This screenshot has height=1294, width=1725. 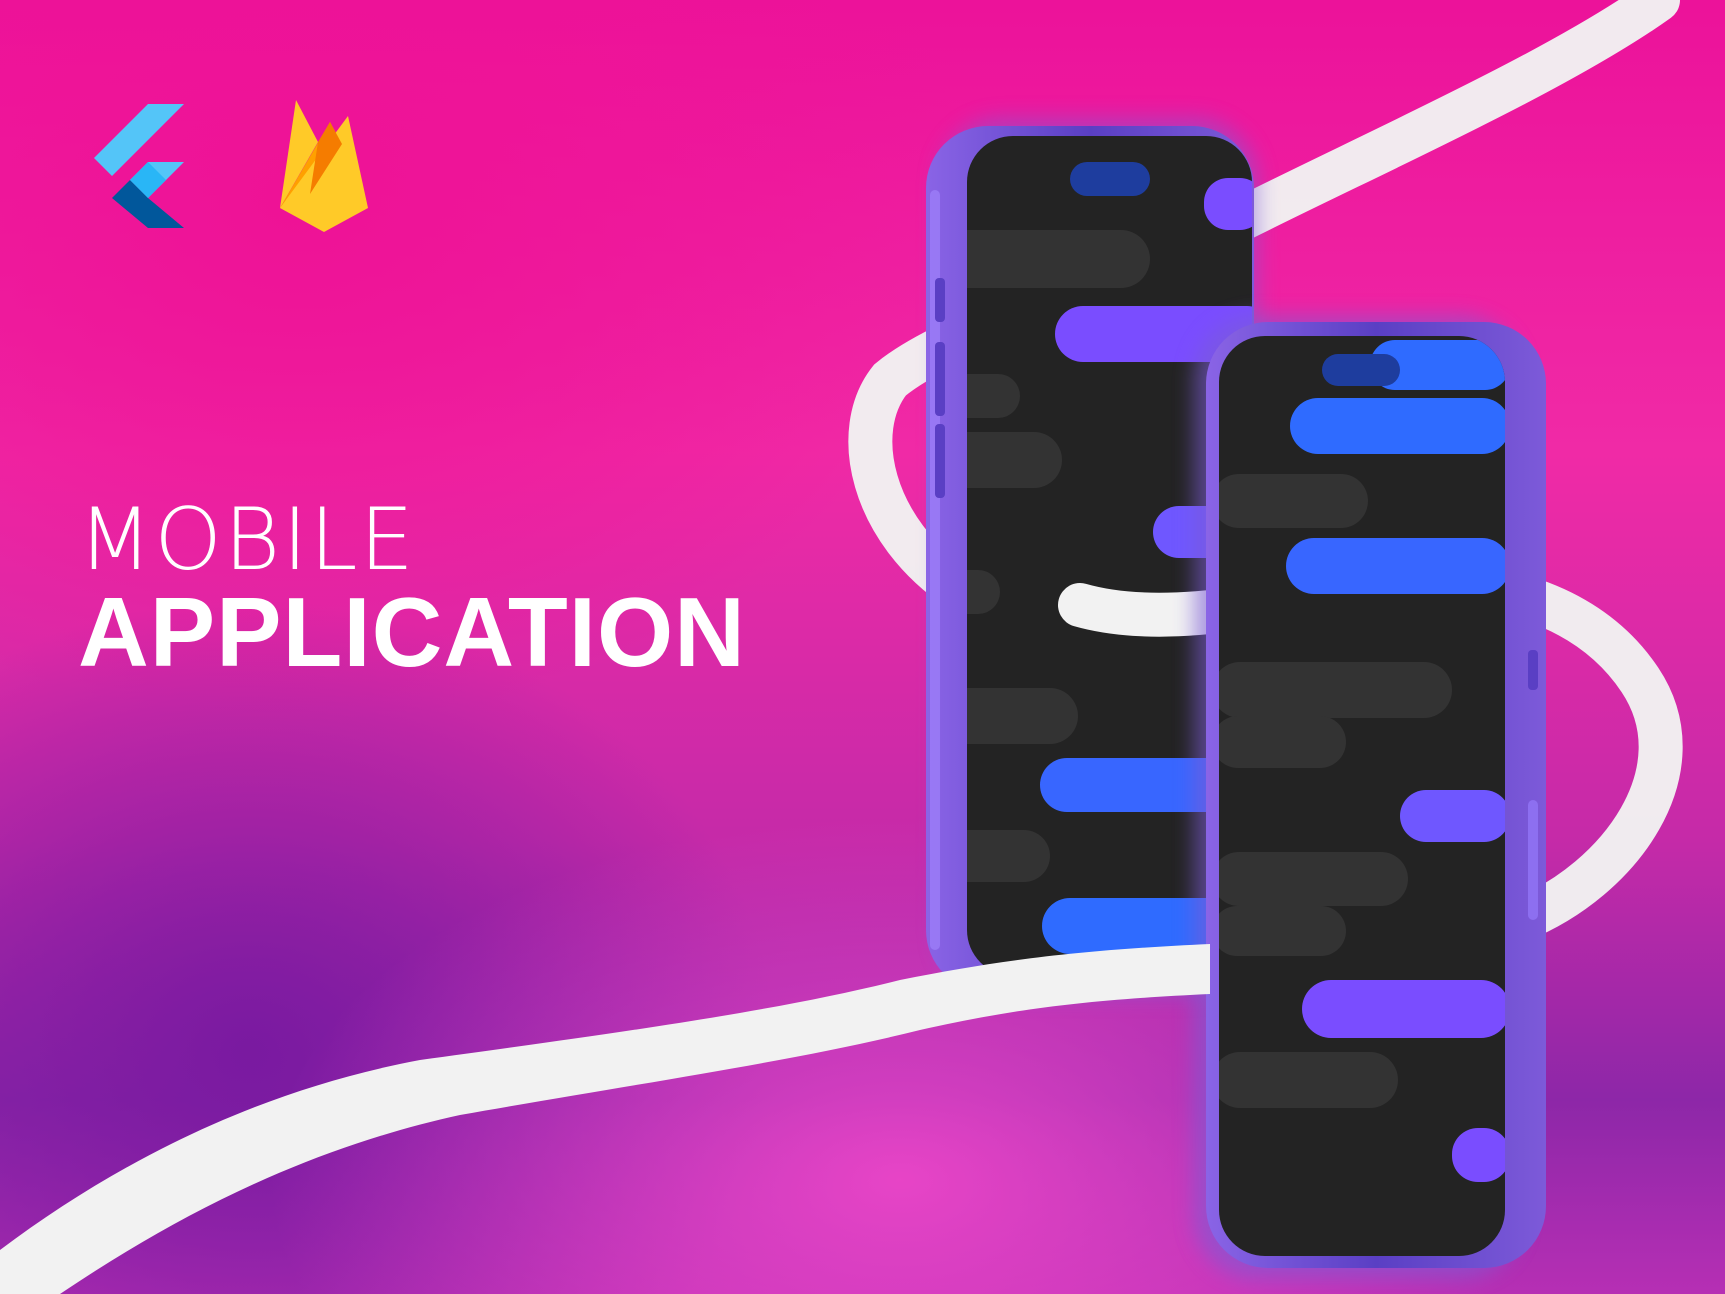 What do you see at coordinates (139, 166) in the screenshot?
I see `flutter-logo-icon` at bounding box center [139, 166].